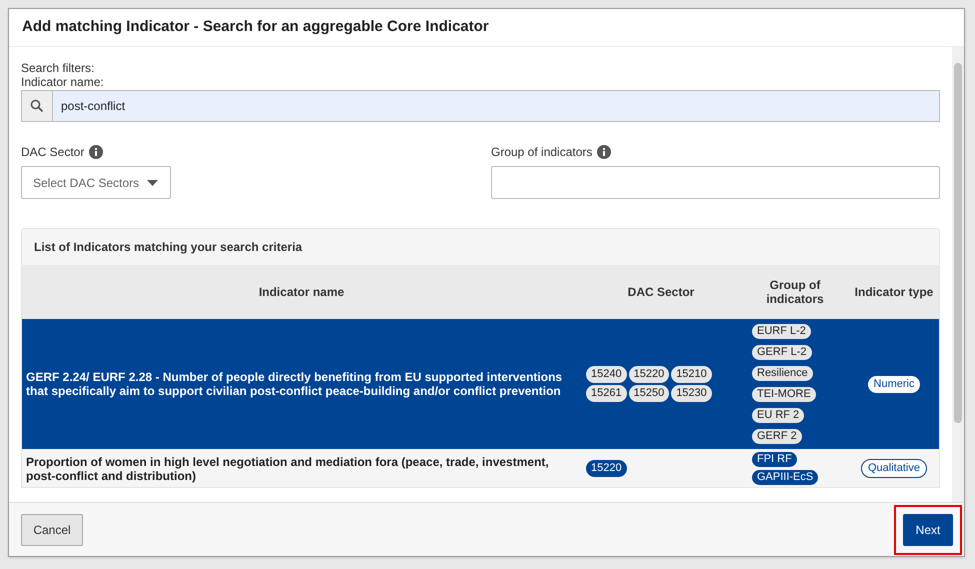  I want to click on group-tag: TEI-MORE, so click(784, 394).